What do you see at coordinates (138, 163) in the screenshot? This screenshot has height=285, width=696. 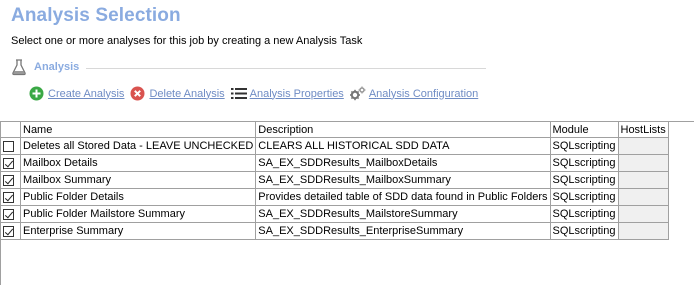 I see `row-name: Mailbox Details` at bounding box center [138, 163].